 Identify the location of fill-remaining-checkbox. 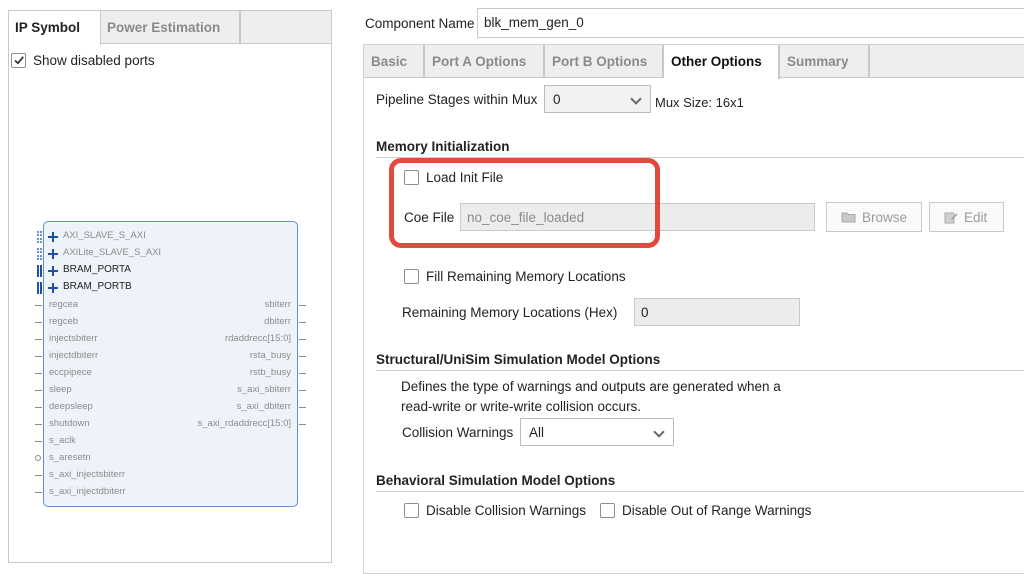
(411, 276).